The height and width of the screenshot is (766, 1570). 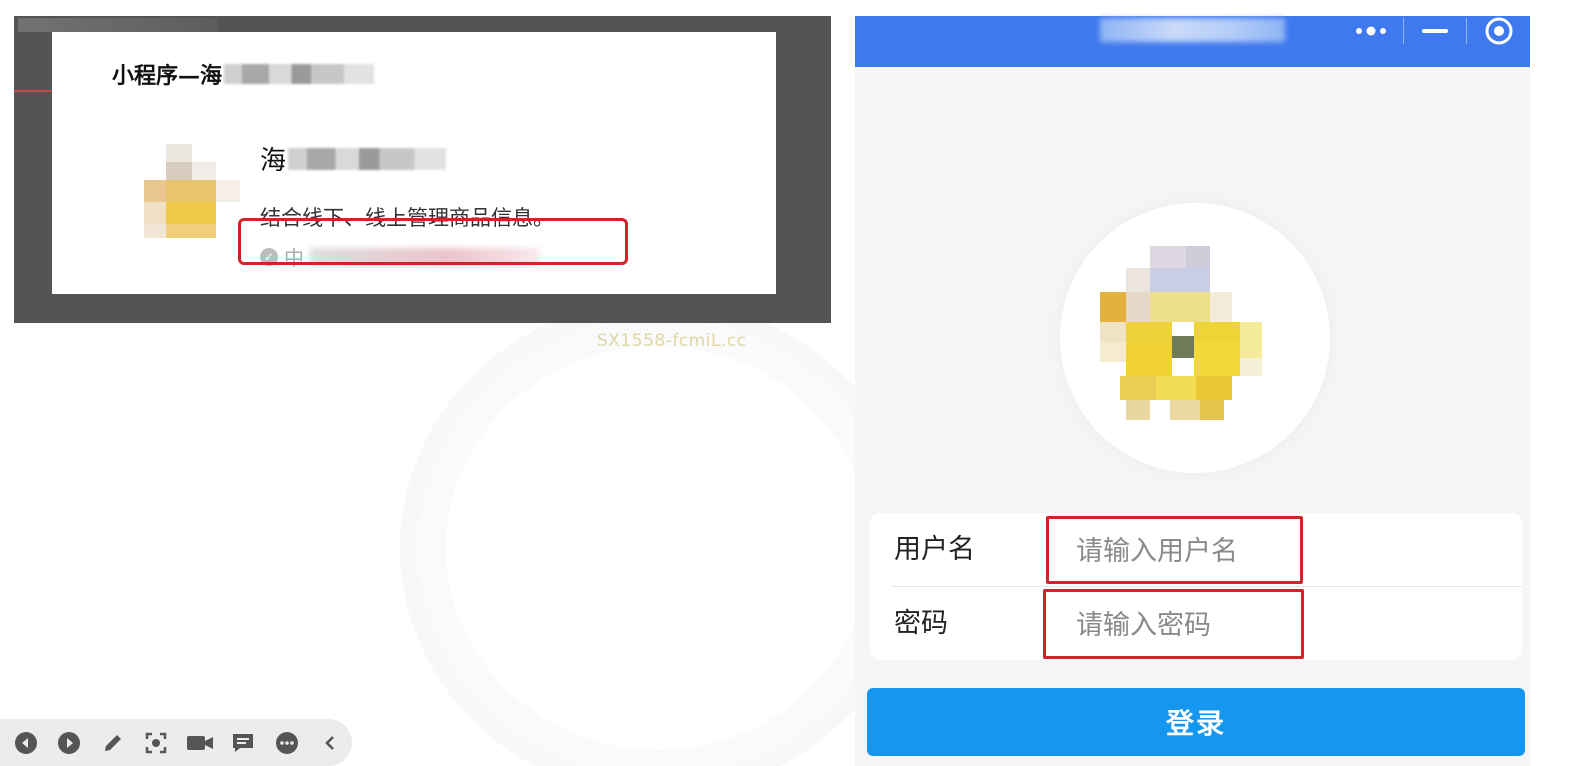 I want to click on capsule-menu, so click(x=1435, y=31).